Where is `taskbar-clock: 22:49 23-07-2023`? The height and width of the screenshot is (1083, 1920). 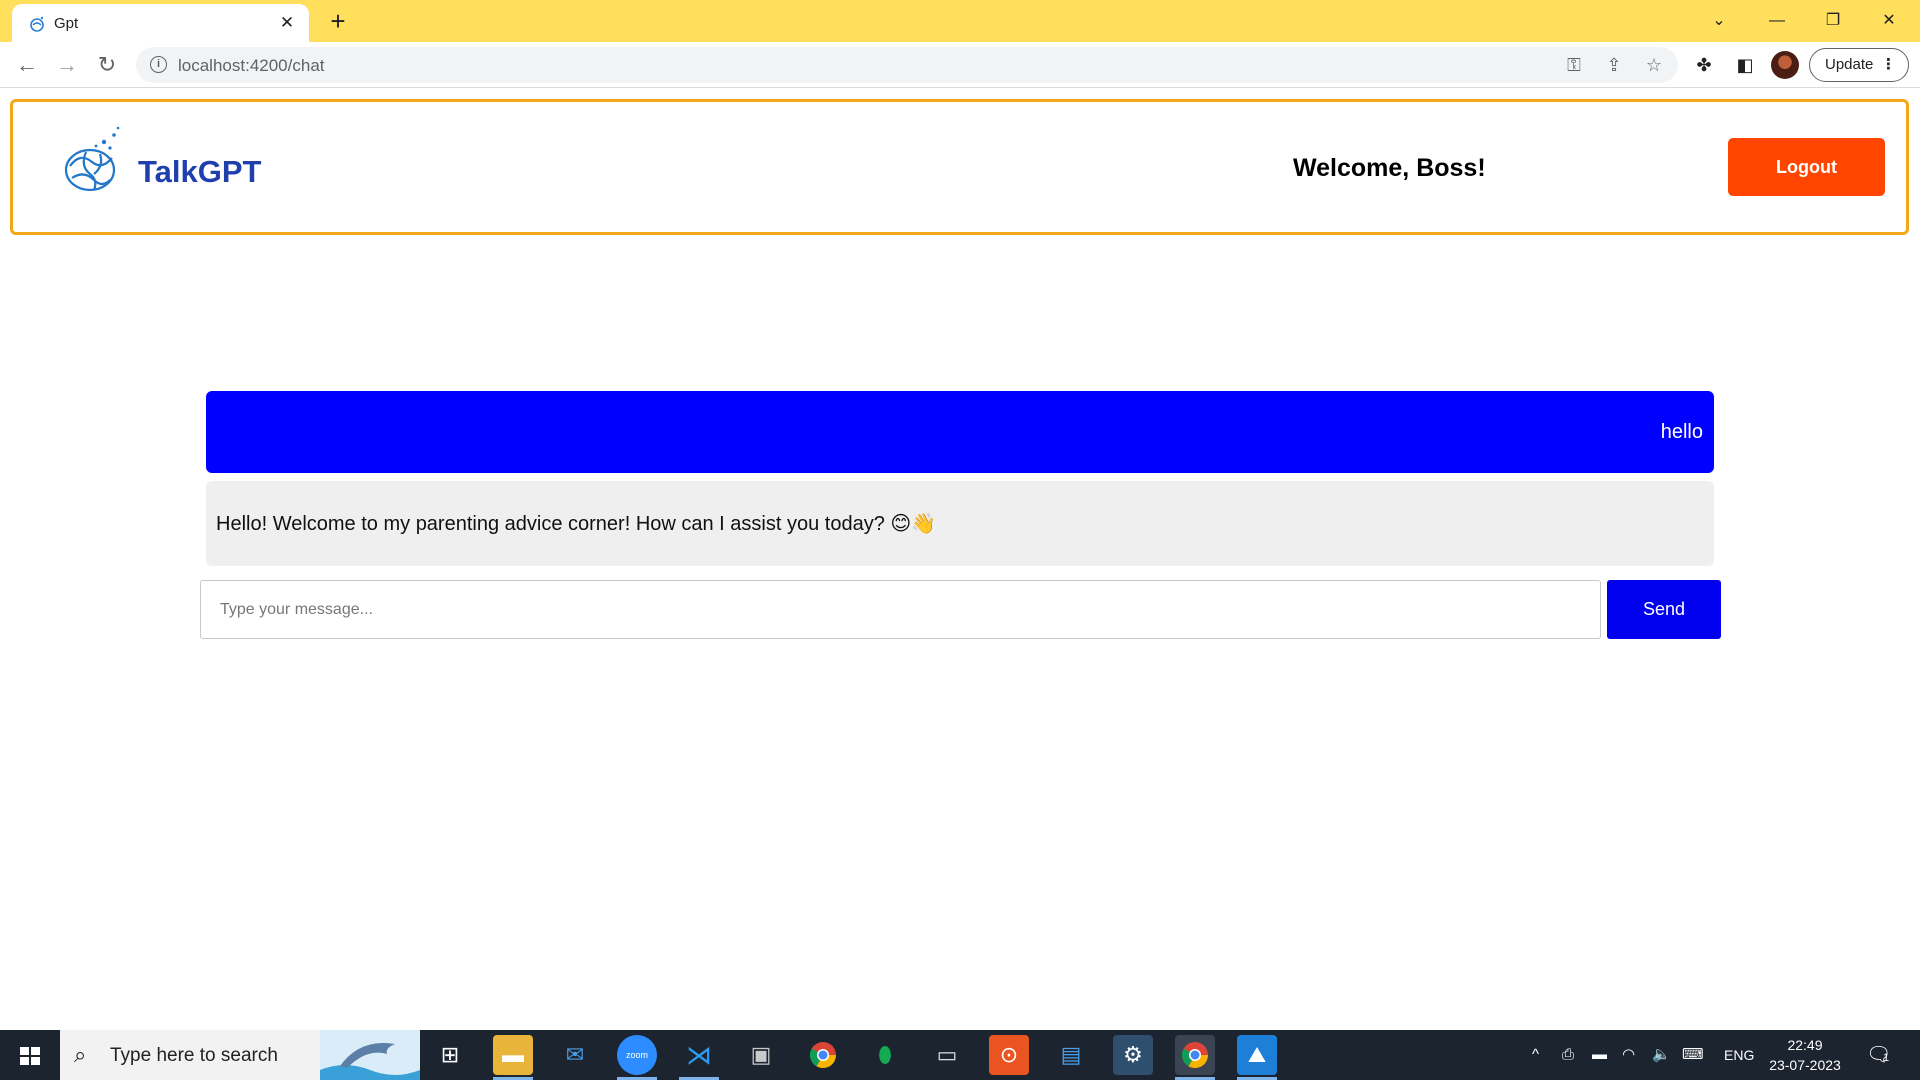
taskbar-clock: 22:49 23-07-2023 is located at coordinates (1805, 1055).